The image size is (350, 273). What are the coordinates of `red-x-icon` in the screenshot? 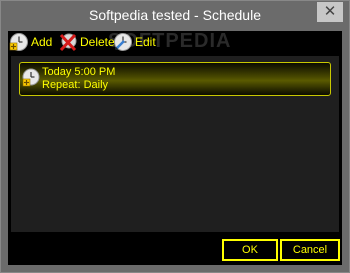 It's located at (68, 42).